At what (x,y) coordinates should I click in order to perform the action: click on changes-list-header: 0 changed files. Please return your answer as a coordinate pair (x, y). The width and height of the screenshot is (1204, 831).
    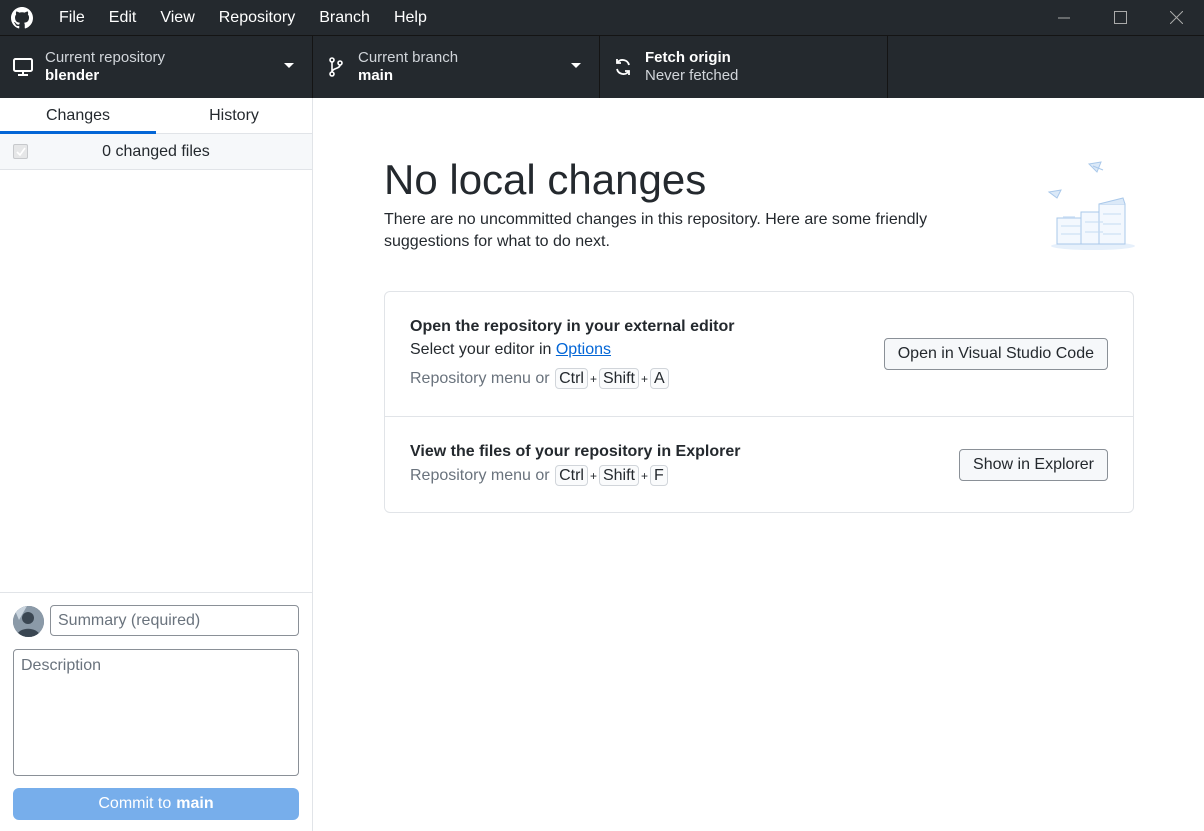
    Looking at the image, I should click on (156, 152).